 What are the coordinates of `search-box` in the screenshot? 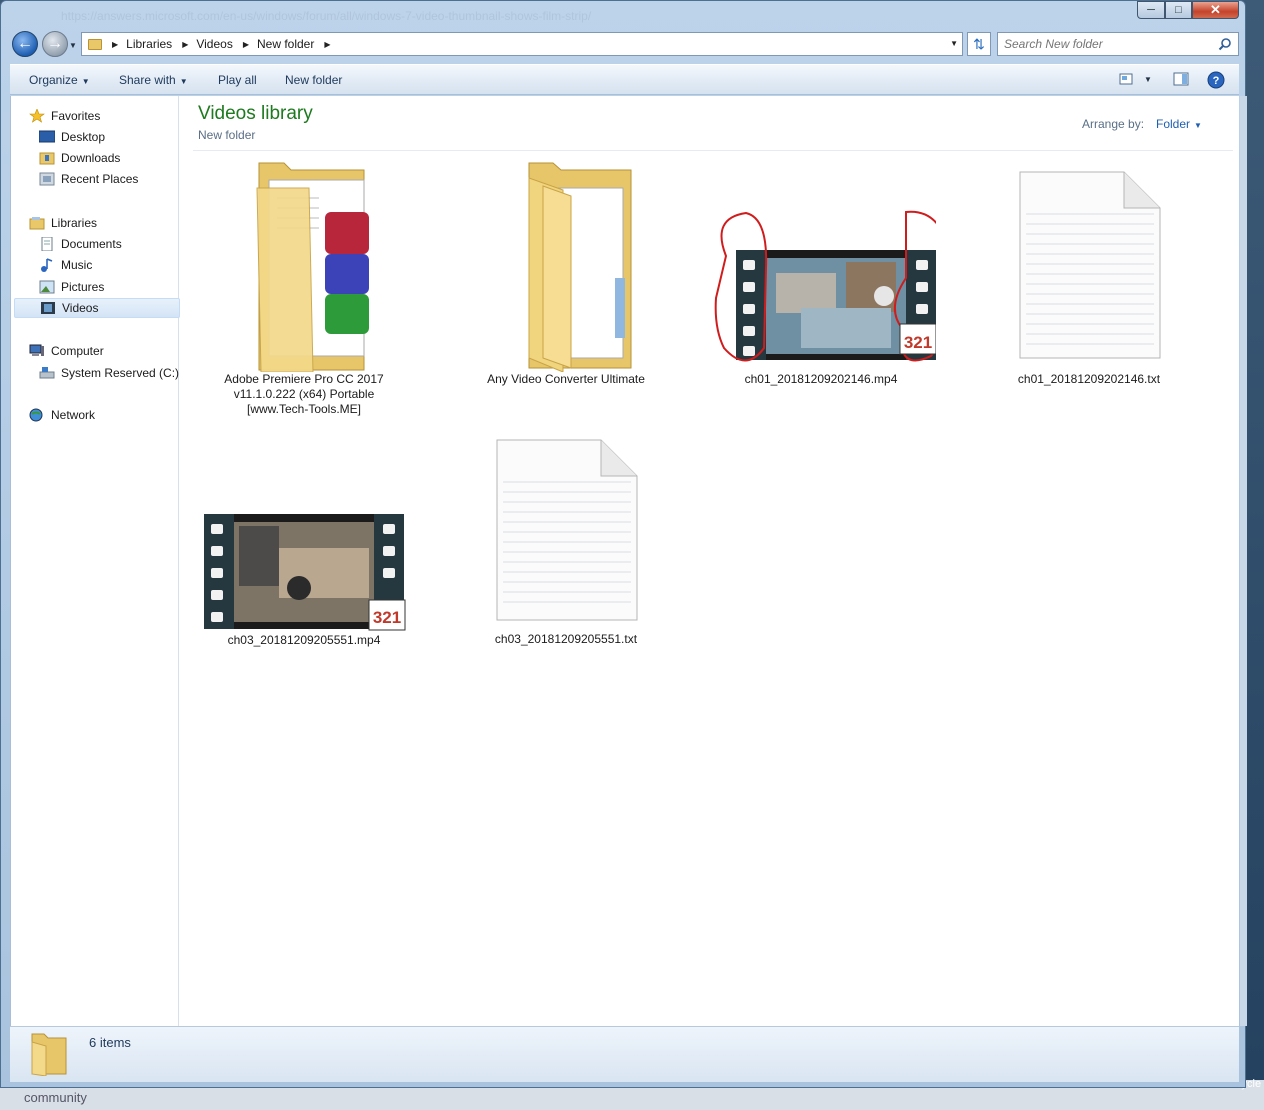 It's located at (1118, 44).